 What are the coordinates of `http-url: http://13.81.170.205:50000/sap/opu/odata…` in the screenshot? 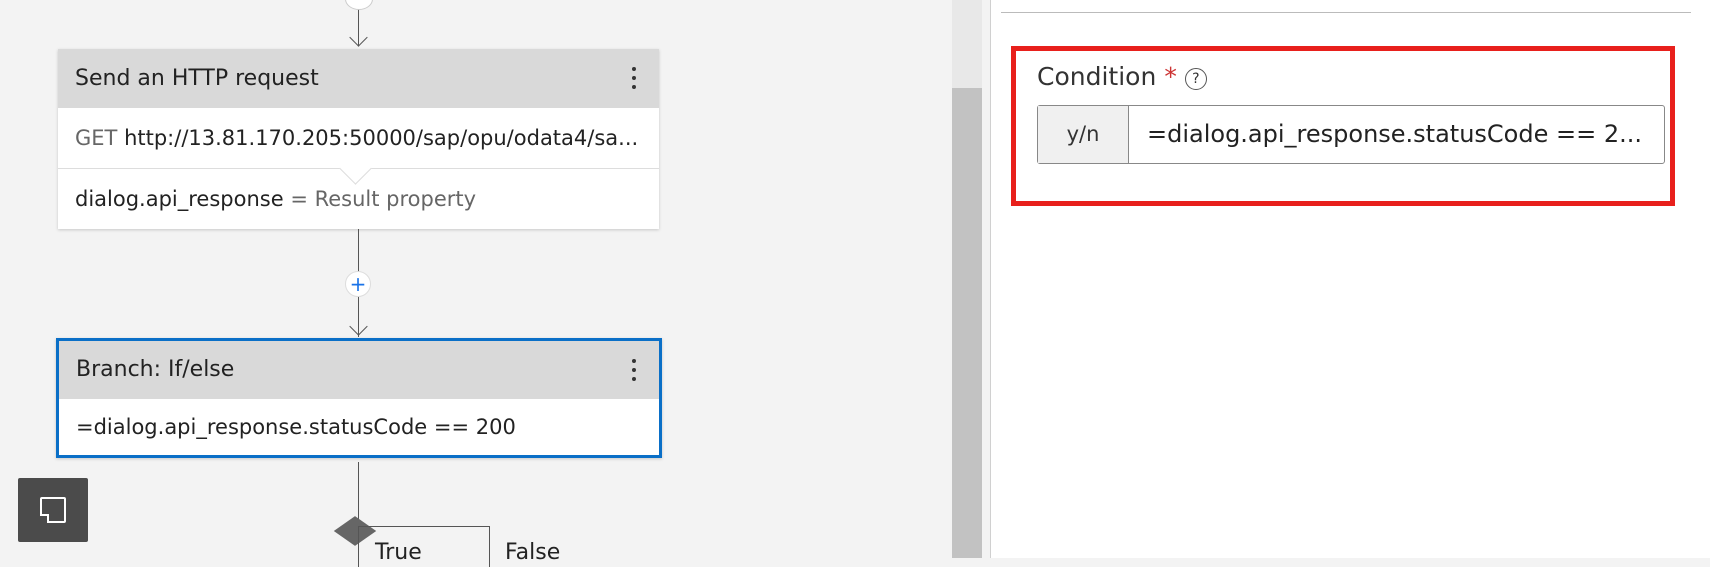 It's located at (381, 138).